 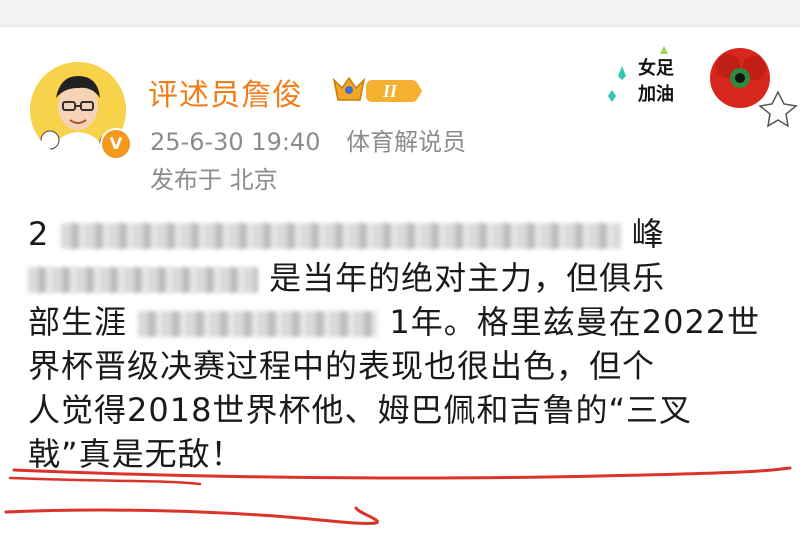 What do you see at coordinates (408, 278) in the screenshot?
I see `post-line-2: 是当年的绝对主力，但俱乐` at bounding box center [408, 278].